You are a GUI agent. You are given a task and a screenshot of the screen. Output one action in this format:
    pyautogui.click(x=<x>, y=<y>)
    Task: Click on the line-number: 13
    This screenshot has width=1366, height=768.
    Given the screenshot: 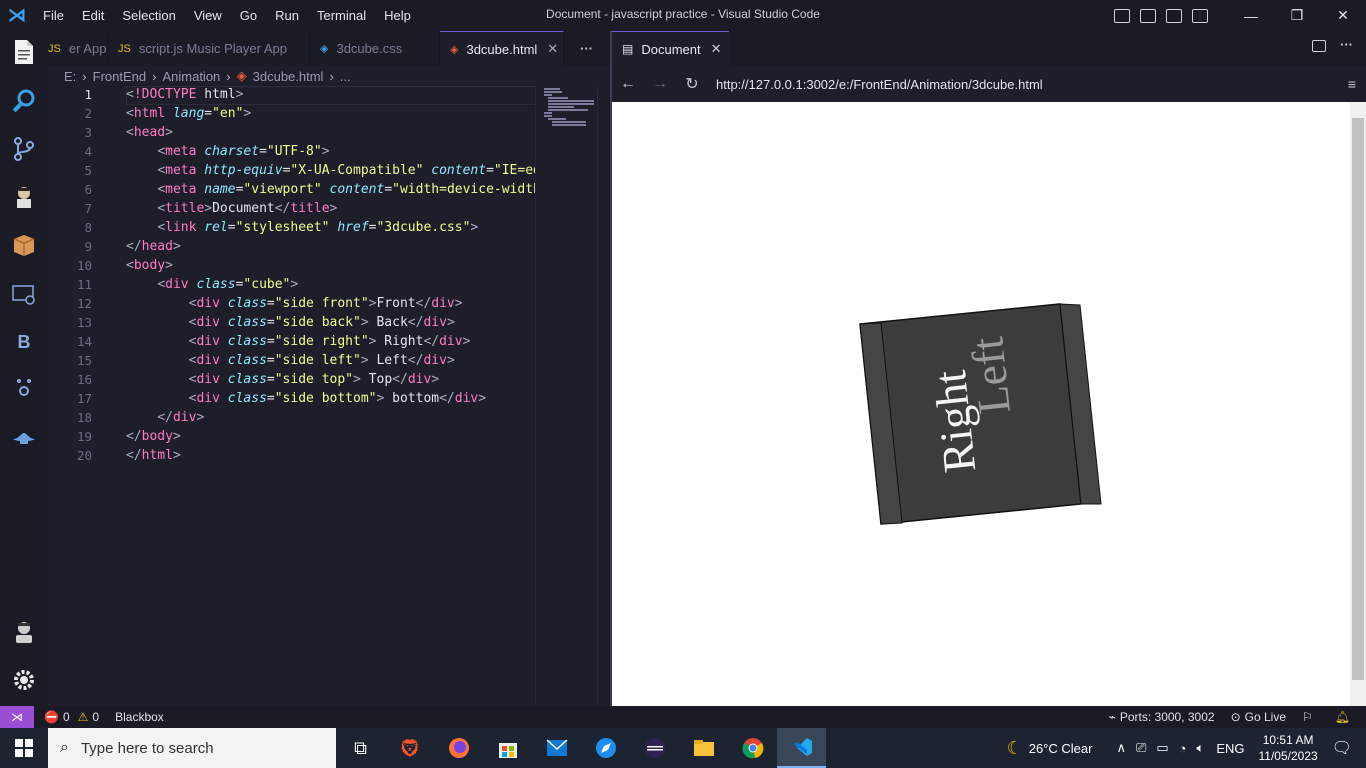 What is the action you would take?
    pyautogui.click(x=84, y=322)
    